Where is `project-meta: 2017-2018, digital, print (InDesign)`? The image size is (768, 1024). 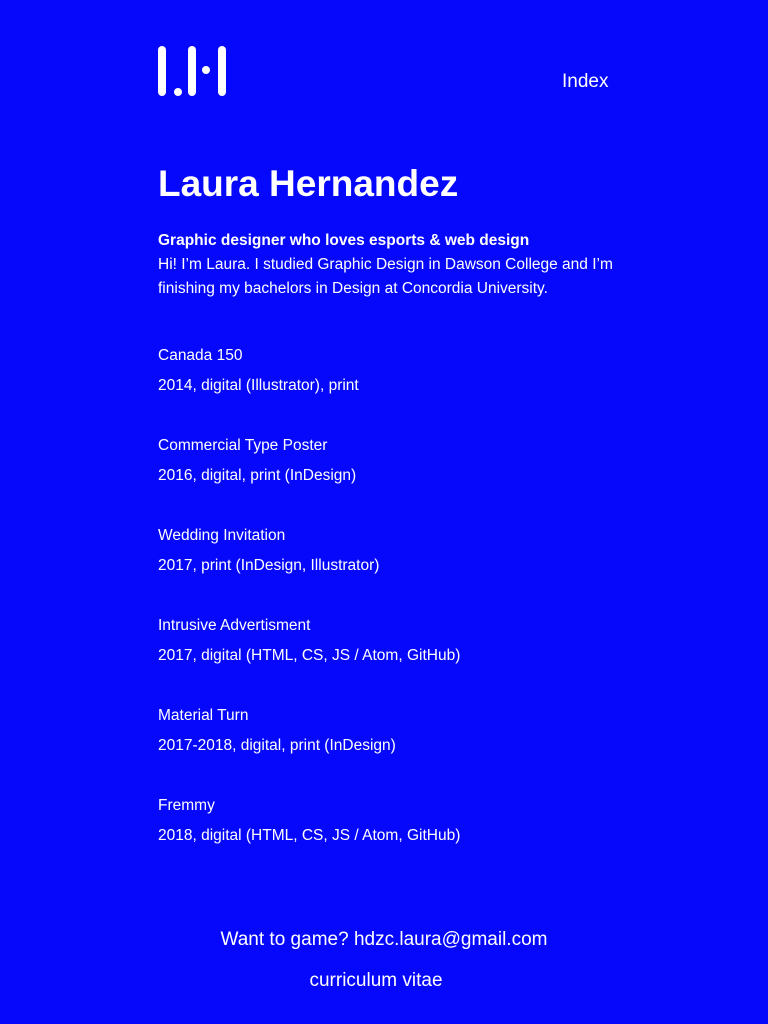
project-meta: 2017-2018, digital, print (InDesign) is located at coordinates (277, 745).